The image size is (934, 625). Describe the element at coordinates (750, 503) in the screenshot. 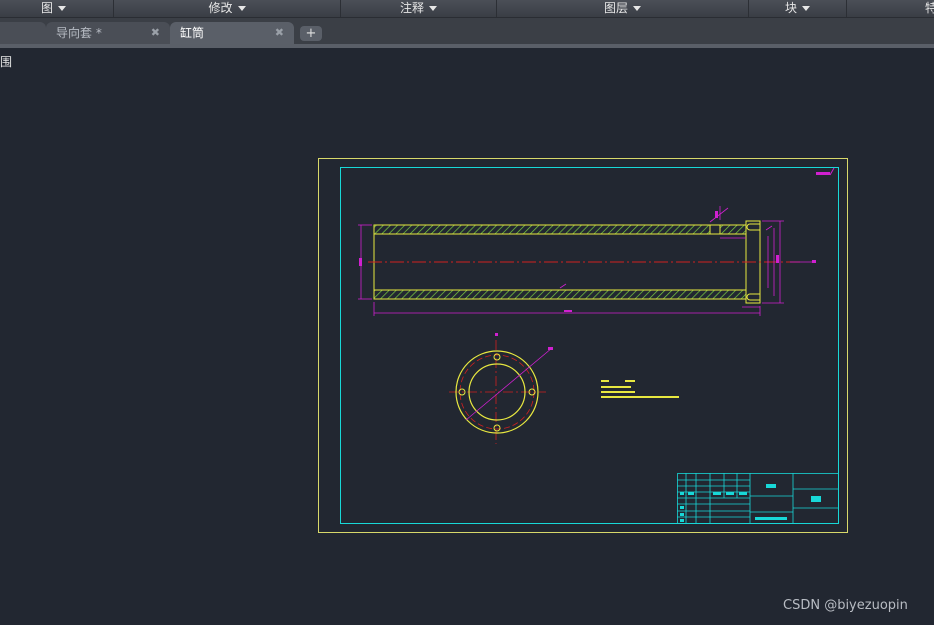

I see `title-block-text` at that location.